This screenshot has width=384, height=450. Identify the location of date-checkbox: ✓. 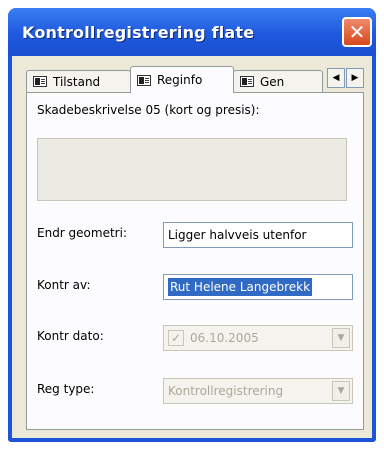
(176, 338).